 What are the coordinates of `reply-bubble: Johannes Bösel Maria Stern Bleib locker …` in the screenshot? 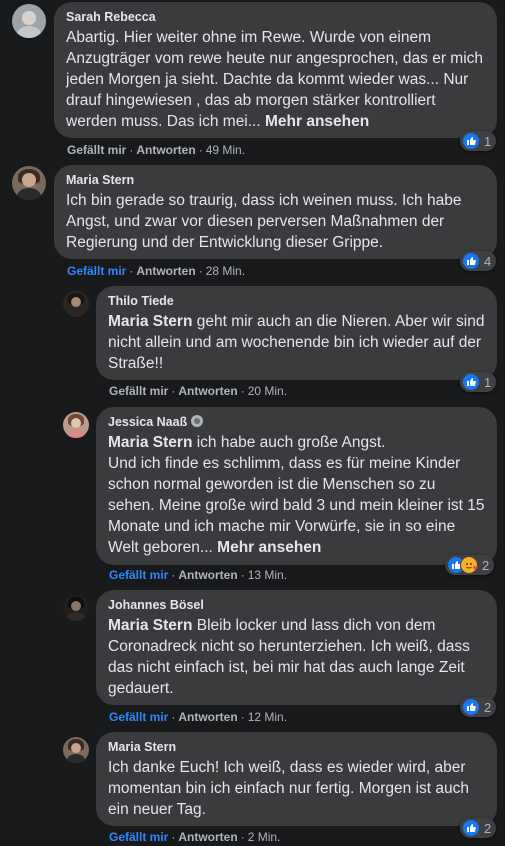 It's located at (296, 647).